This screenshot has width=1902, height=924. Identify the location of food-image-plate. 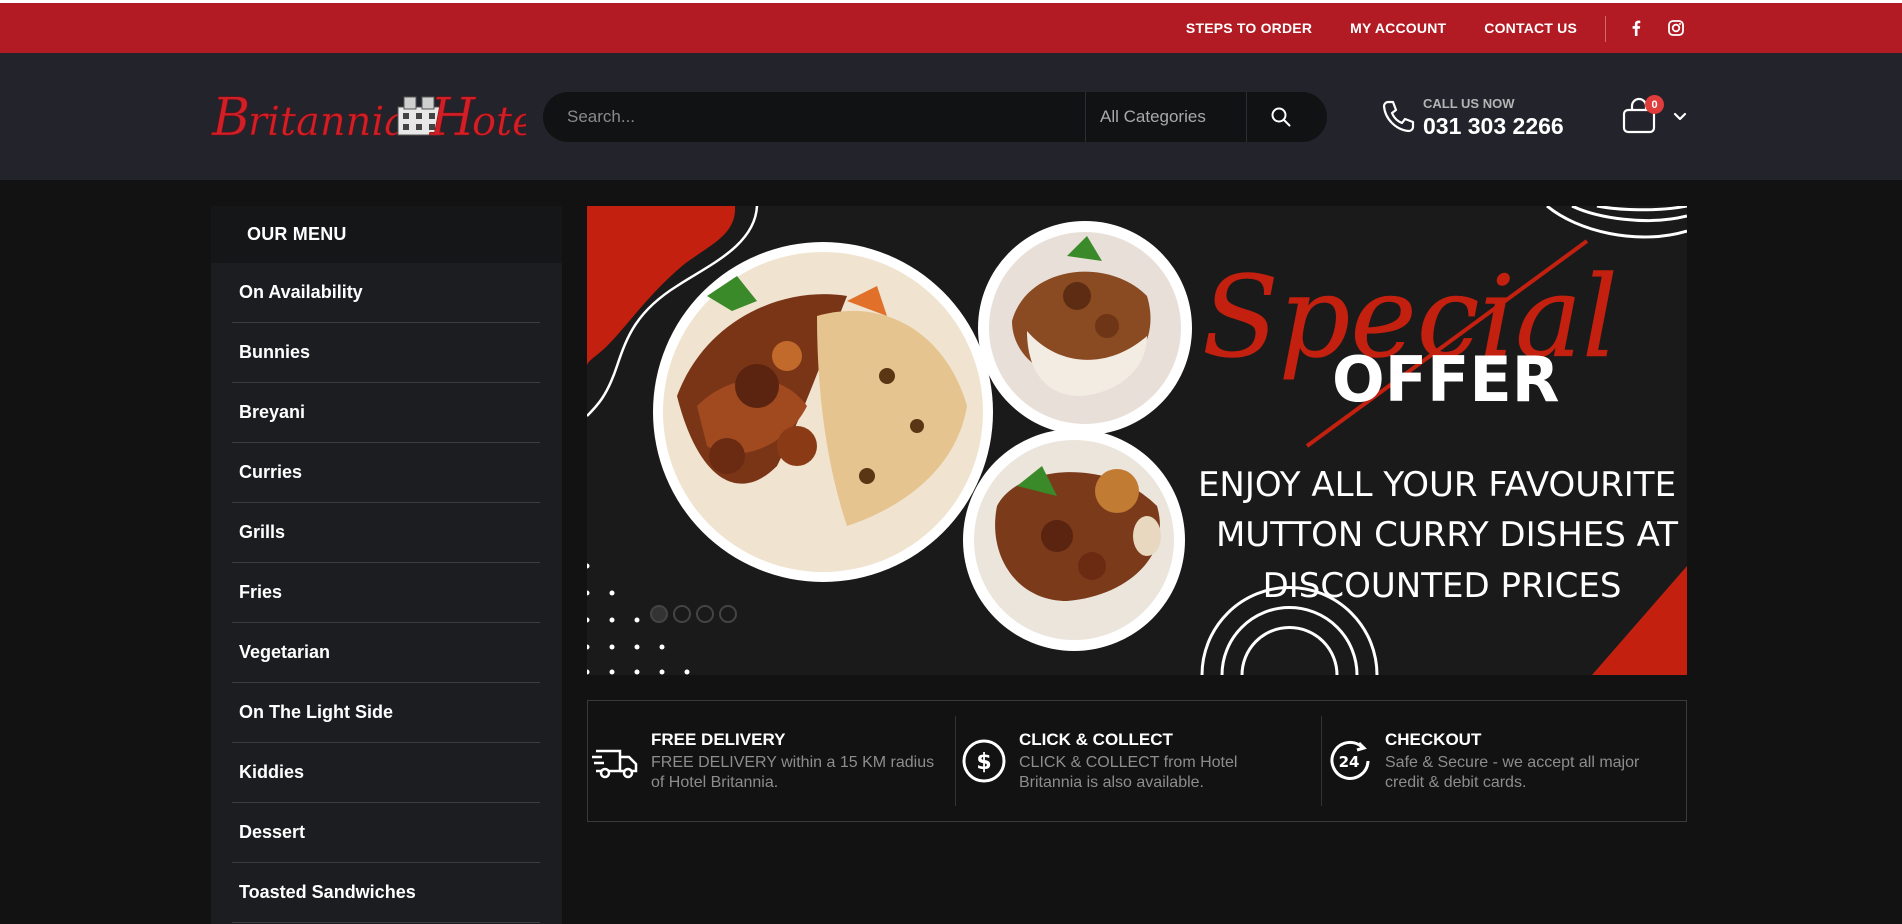
(1074, 540).